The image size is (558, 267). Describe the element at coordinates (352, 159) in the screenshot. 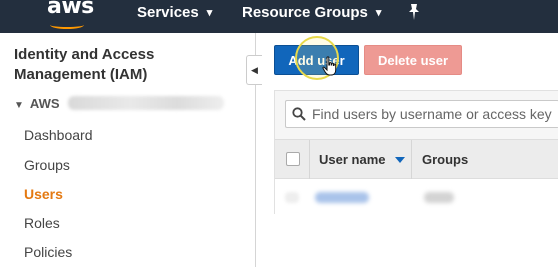

I see `column-header-user-name: User name` at that location.